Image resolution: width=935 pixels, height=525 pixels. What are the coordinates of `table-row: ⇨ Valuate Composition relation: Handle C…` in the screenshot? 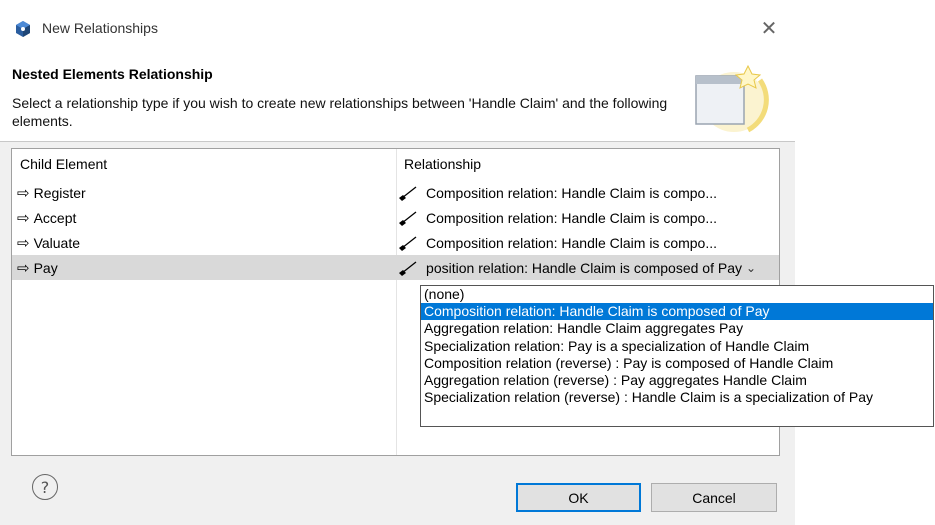 It's located at (395, 242).